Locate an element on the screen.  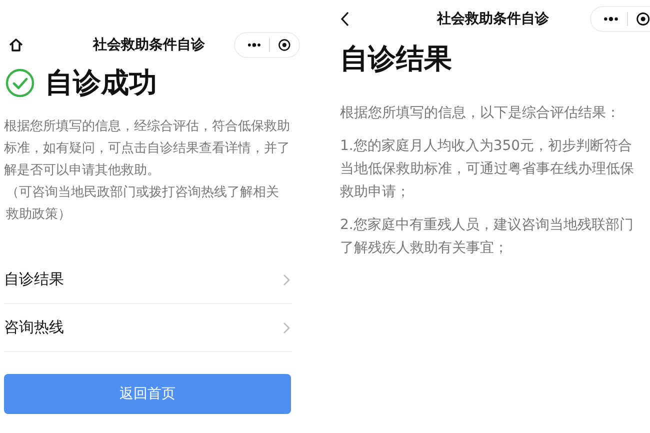
result-text: 2.您家庭中有重残人员，建议咨询当地残联部门了解残疾人救助有关事宜； is located at coordinates (487, 237).